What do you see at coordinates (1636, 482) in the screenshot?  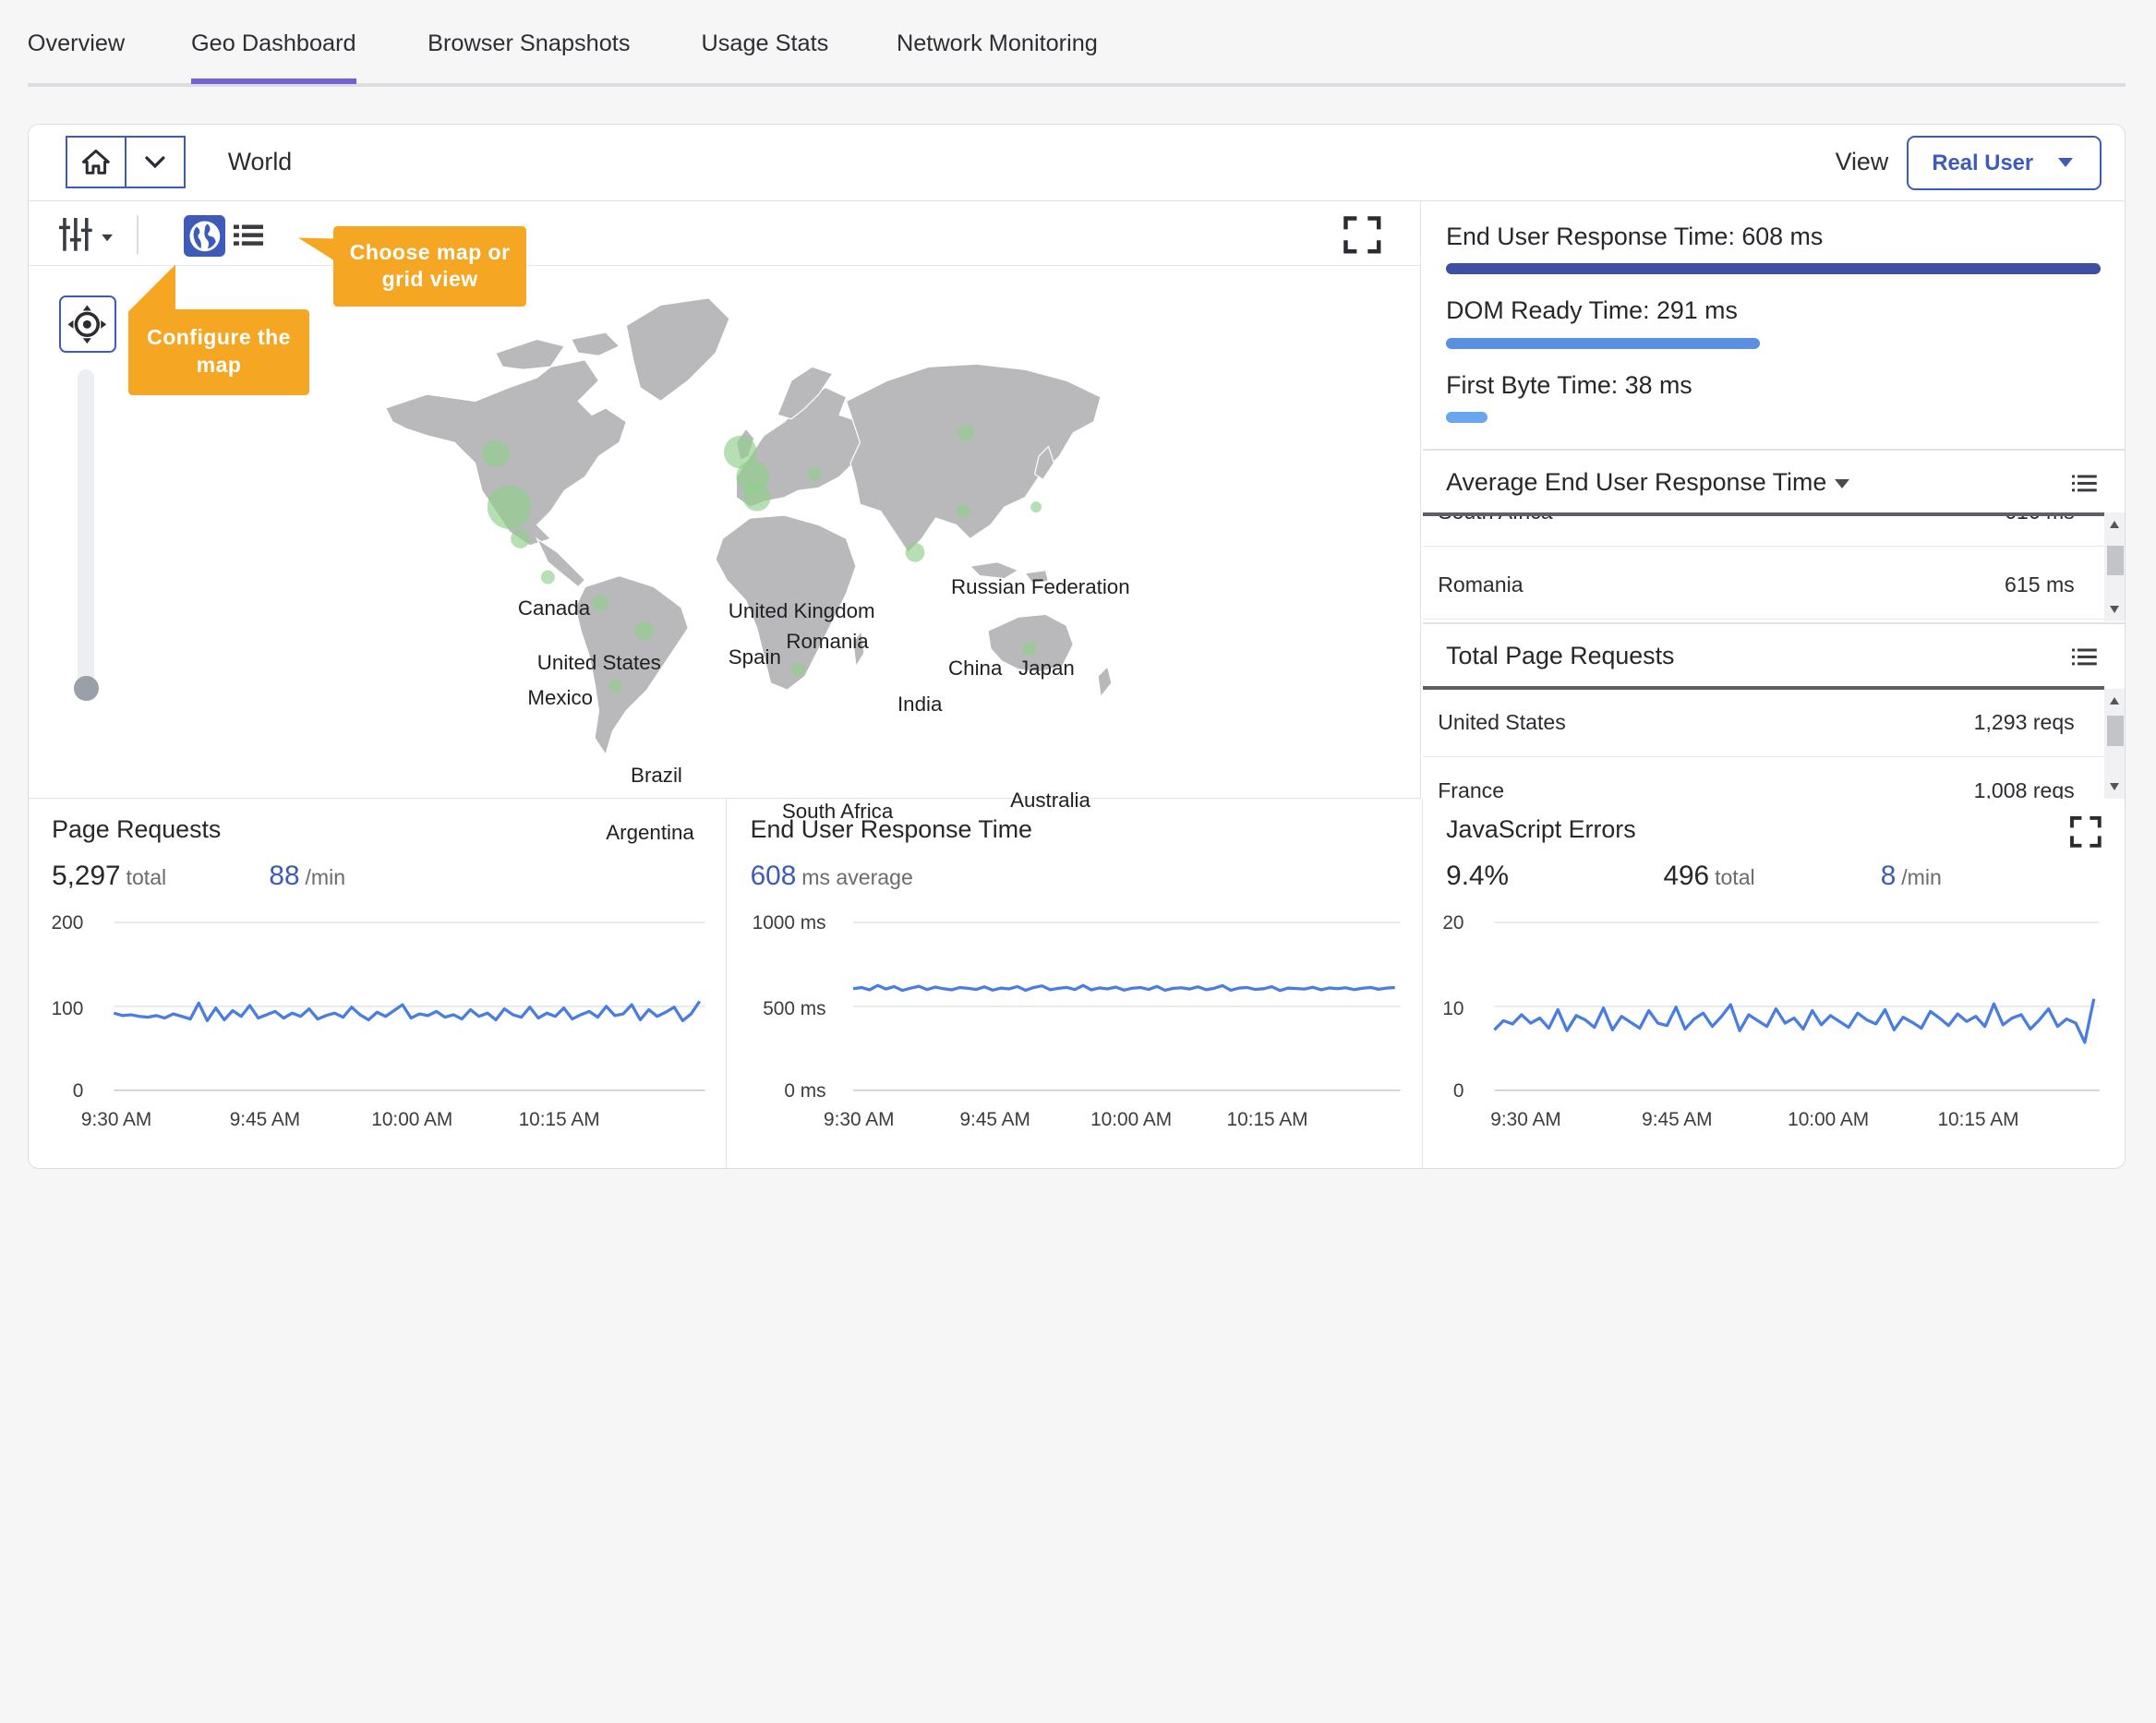 I see `avg-response-title: Average End User Response Time` at bounding box center [1636, 482].